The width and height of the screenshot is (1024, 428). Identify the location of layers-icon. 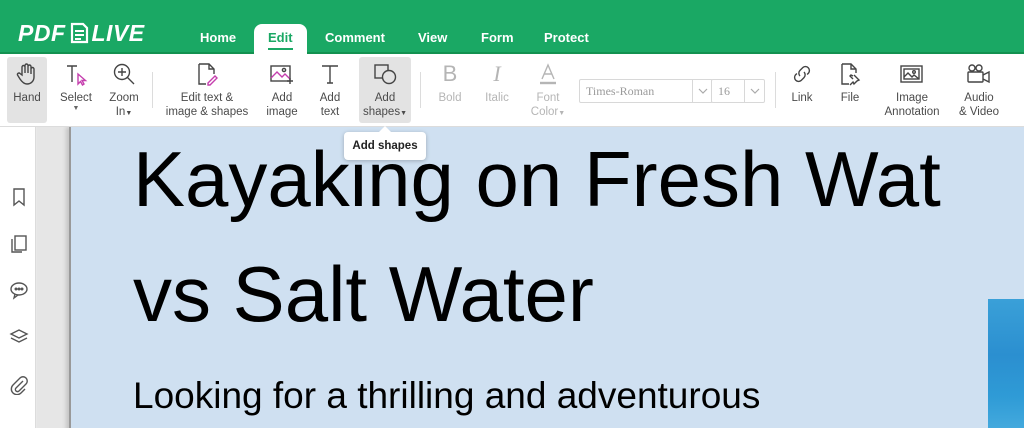
(19, 337).